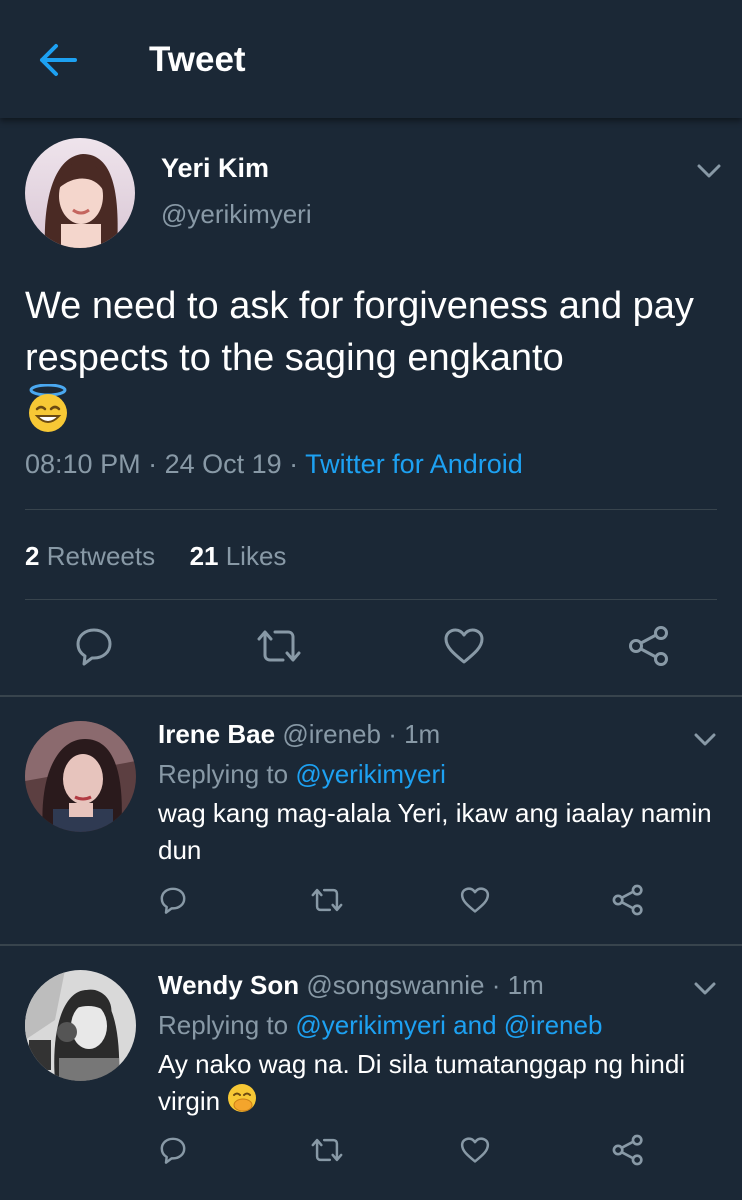 This screenshot has width=742, height=1200. What do you see at coordinates (216, 734) in the screenshot?
I see `reply-author-name: Irene Bae` at bounding box center [216, 734].